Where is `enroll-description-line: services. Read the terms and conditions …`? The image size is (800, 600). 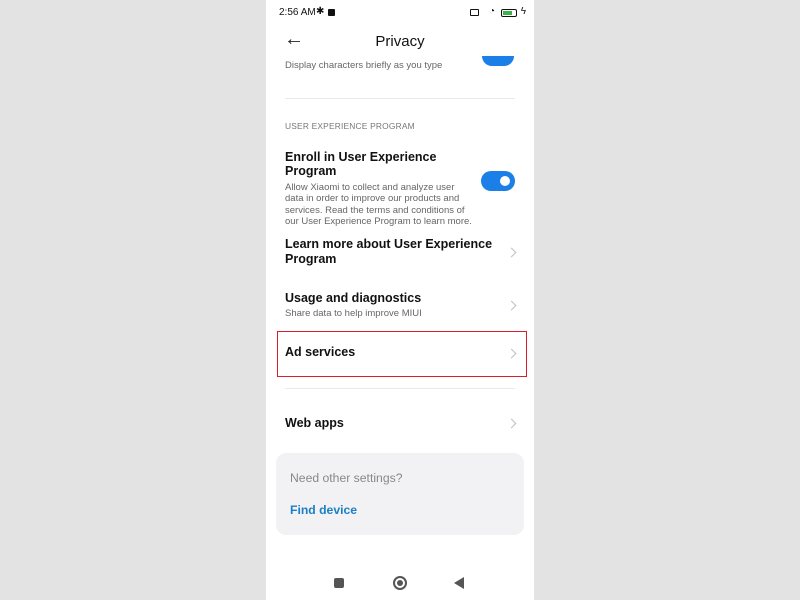 enroll-description-line: services. Read the terms and conditions … is located at coordinates (375, 210).